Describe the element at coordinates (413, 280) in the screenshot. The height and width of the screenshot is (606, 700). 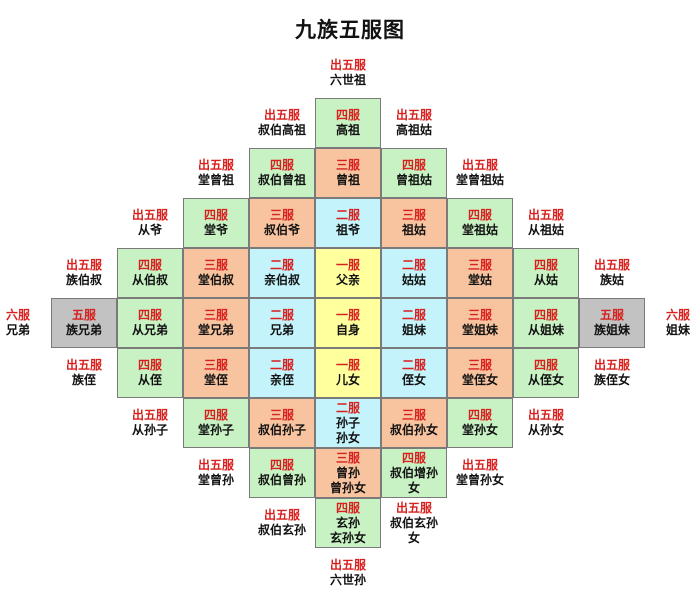
I see `relation-name: 姑姑` at that location.